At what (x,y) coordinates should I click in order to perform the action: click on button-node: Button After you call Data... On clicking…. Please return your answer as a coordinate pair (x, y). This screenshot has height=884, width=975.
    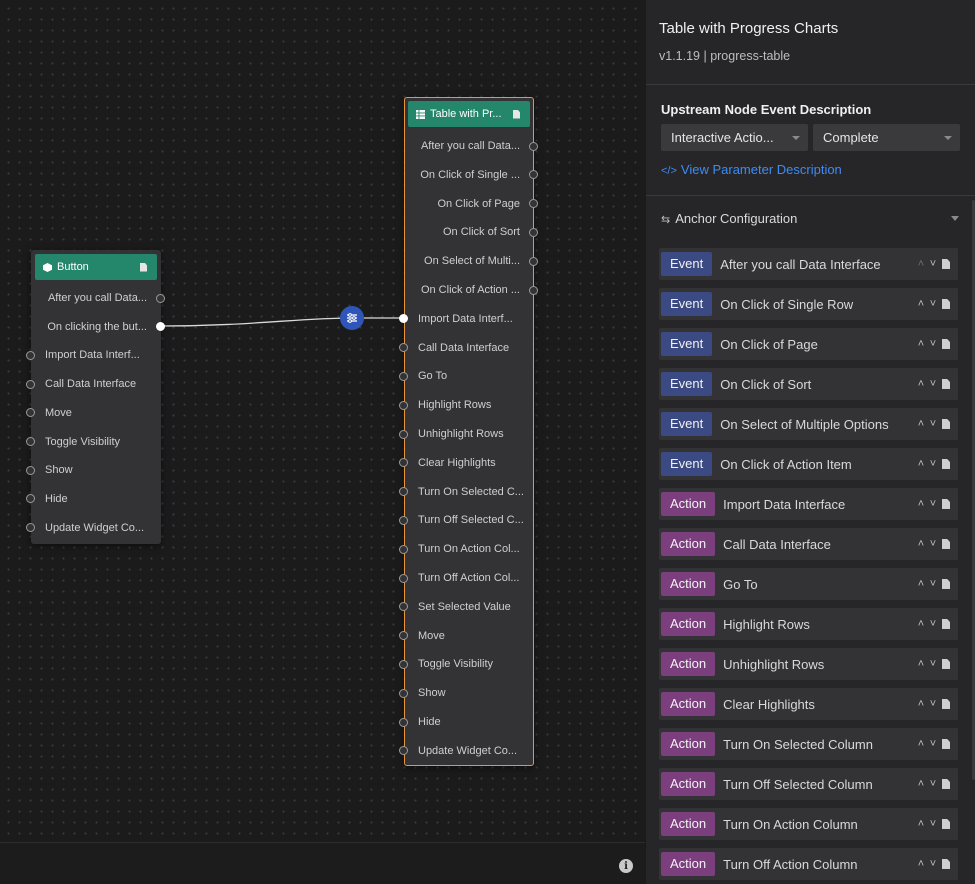
    Looking at the image, I should click on (95, 397).